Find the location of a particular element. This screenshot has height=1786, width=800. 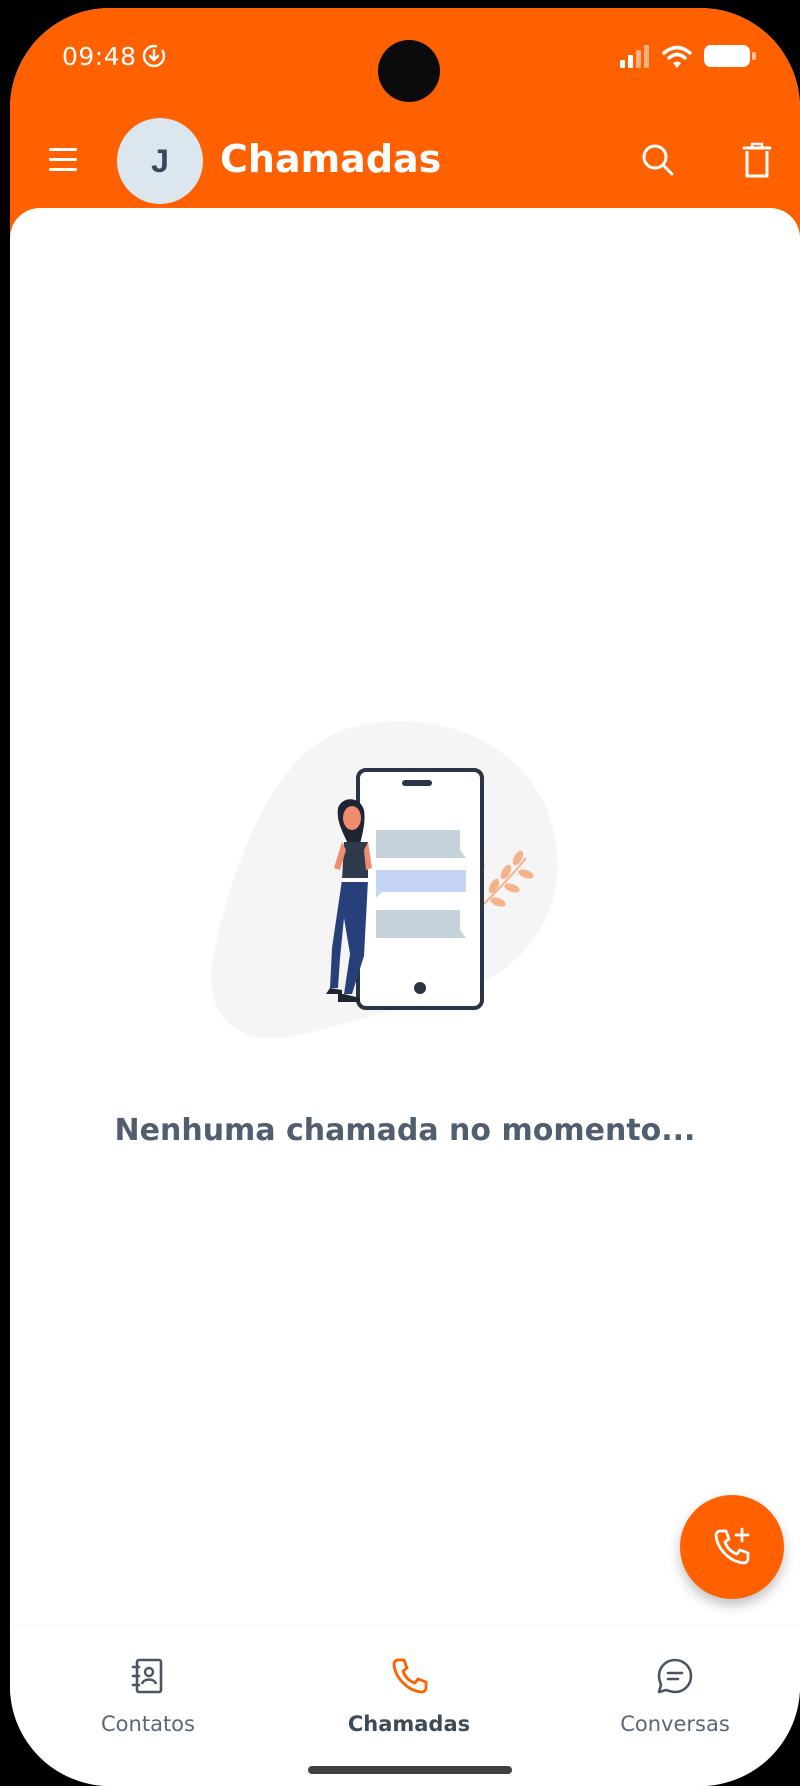

home-indicator is located at coordinates (410, 1770).